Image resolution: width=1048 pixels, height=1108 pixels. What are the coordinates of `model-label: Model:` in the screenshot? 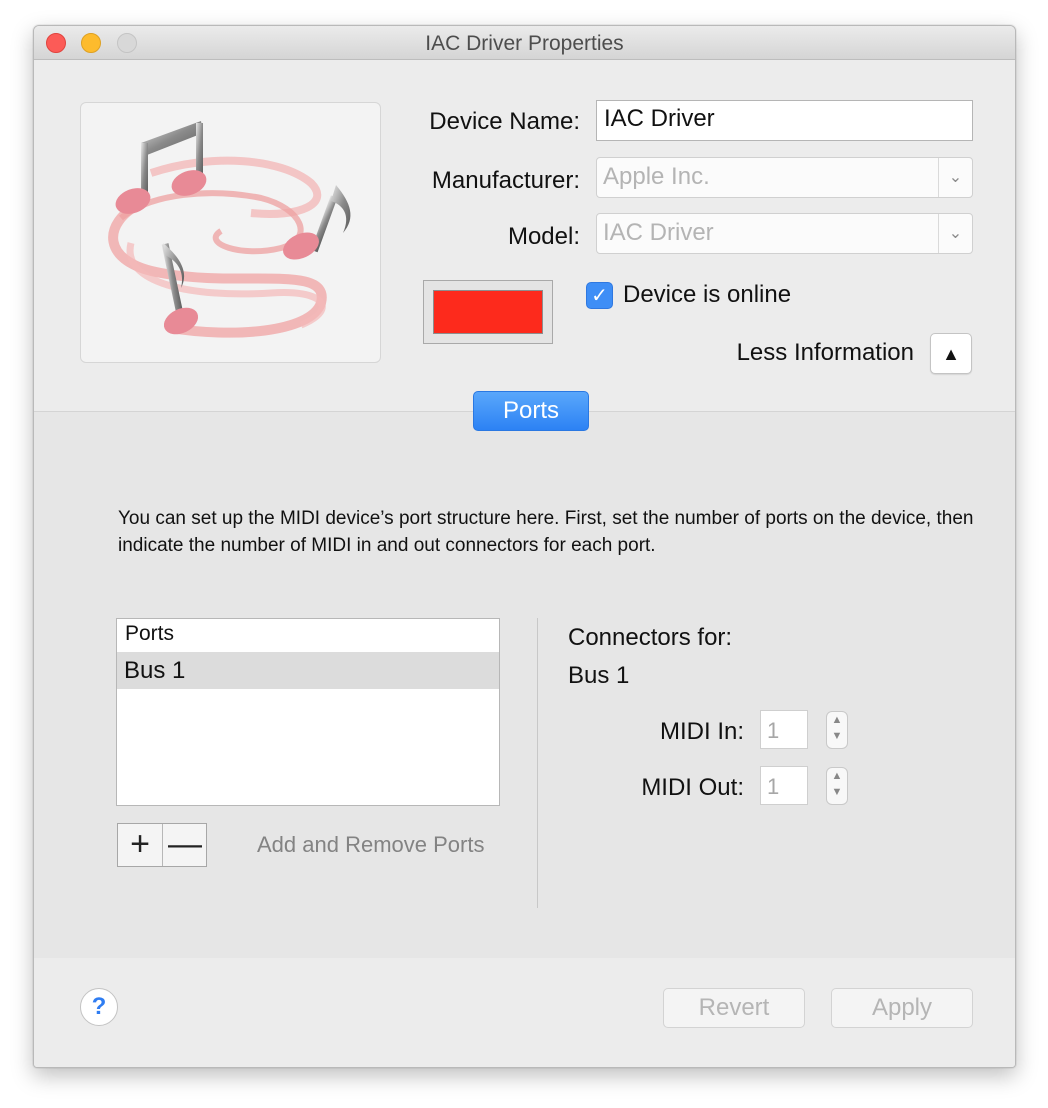 It's located at (543, 236).